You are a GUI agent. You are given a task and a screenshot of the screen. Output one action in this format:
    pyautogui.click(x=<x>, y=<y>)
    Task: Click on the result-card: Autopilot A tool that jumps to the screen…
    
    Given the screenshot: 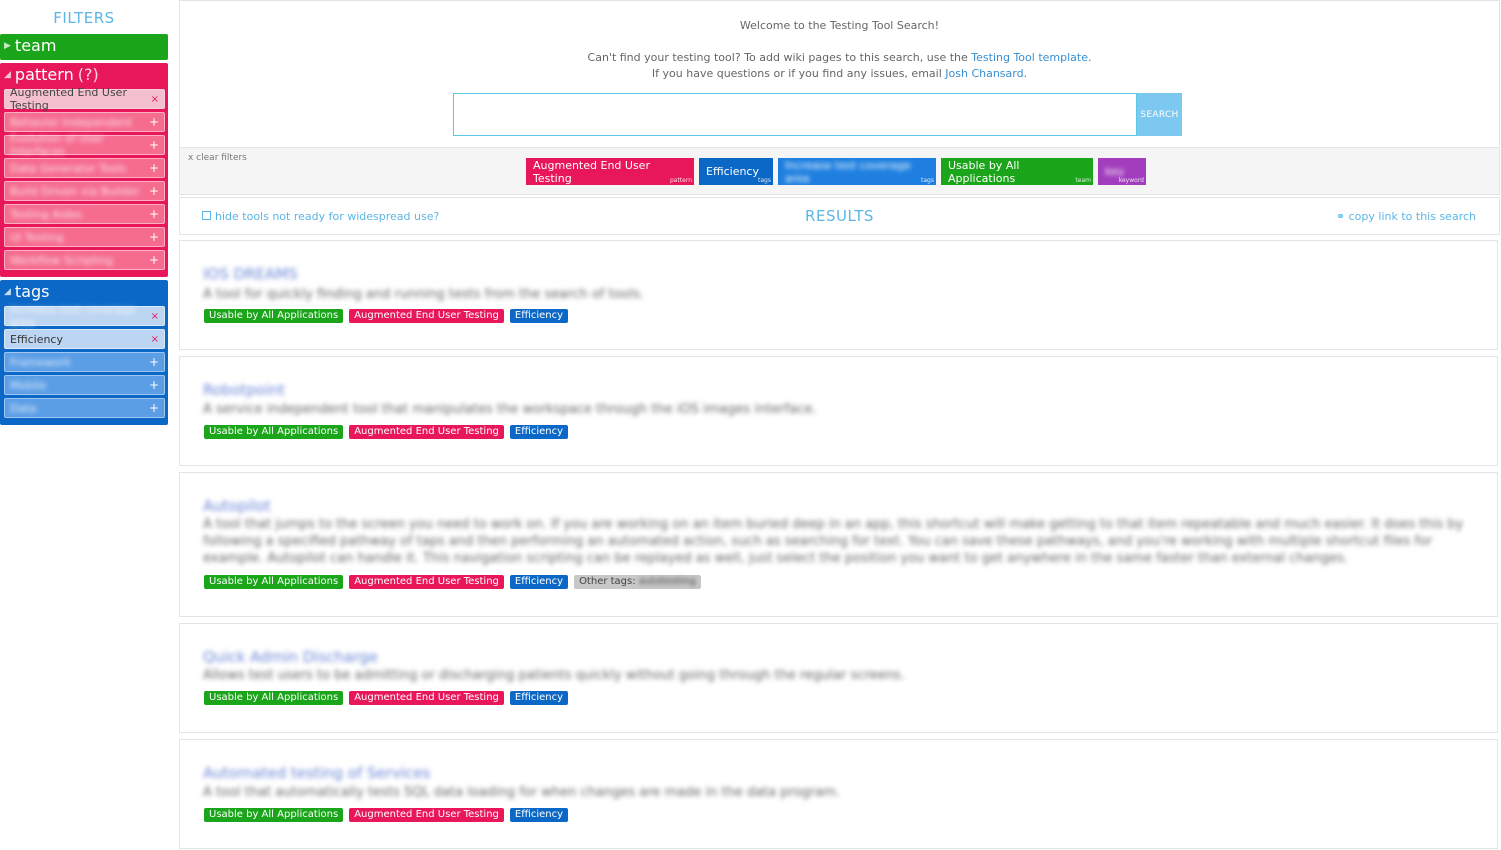 What is the action you would take?
    pyautogui.click(x=838, y=544)
    